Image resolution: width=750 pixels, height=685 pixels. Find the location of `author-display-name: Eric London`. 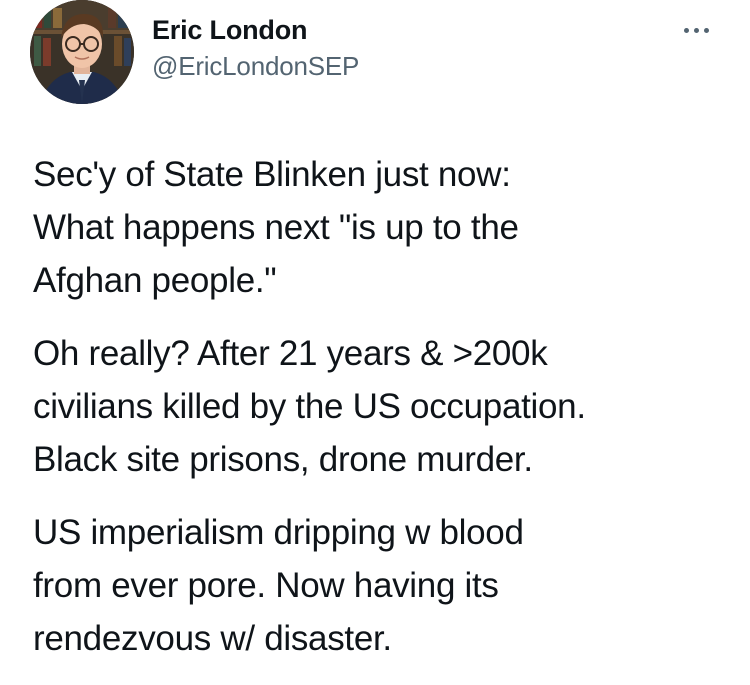

author-display-name: Eric London is located at coordinates (255, 30).